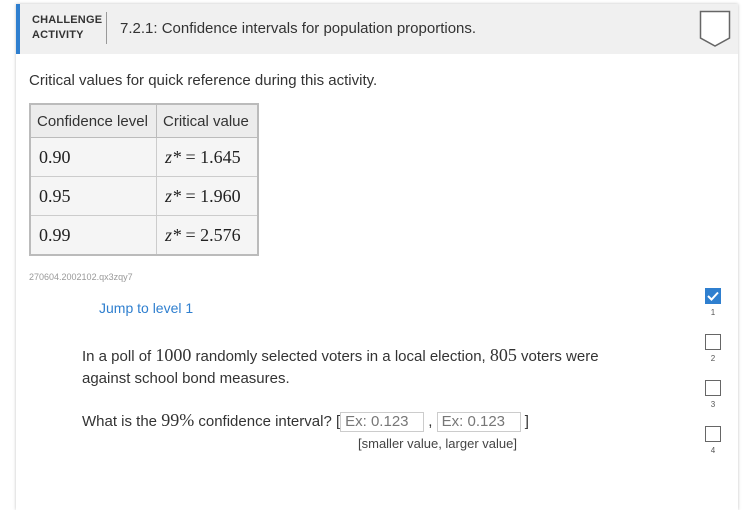 This screenshot has width=750, height=510. What do you see at coordinates (713, 450) in the screenshot?
I see `level-number: 4` at bounding box center [713, 450].